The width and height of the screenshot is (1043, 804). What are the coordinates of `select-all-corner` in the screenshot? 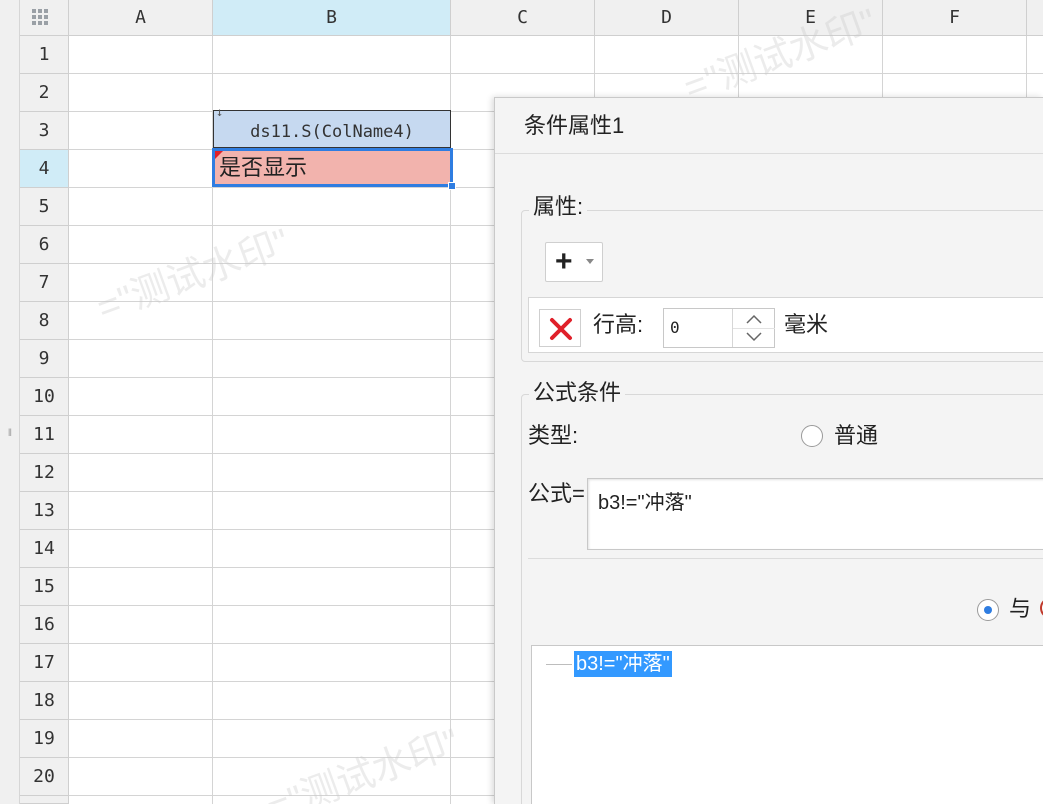 It's located at (44, 18).